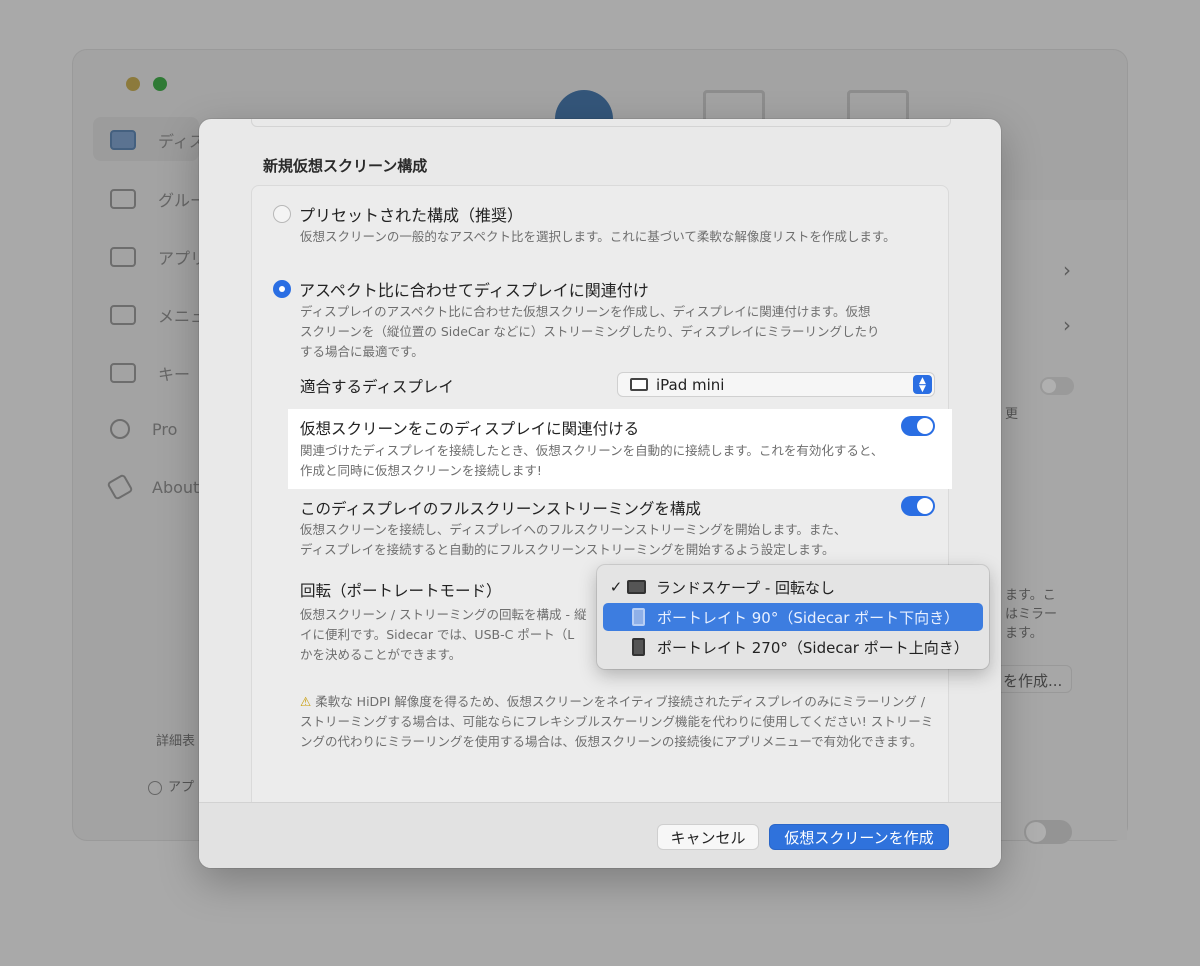 The image size is (1200, 966). I want to click on keyboard-icon, so click(123, 373).